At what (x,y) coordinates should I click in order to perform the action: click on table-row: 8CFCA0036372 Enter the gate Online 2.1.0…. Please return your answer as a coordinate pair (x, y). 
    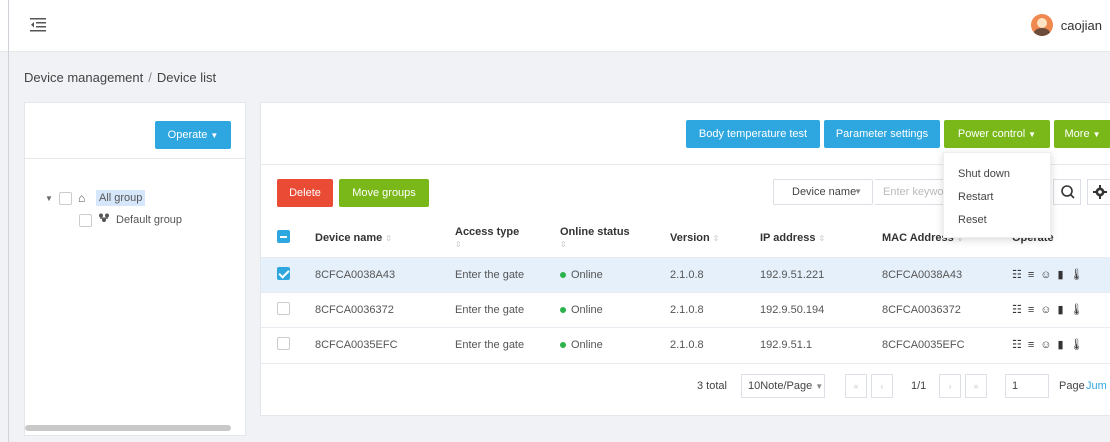
    Looking at the image, I should click on (685, 309).